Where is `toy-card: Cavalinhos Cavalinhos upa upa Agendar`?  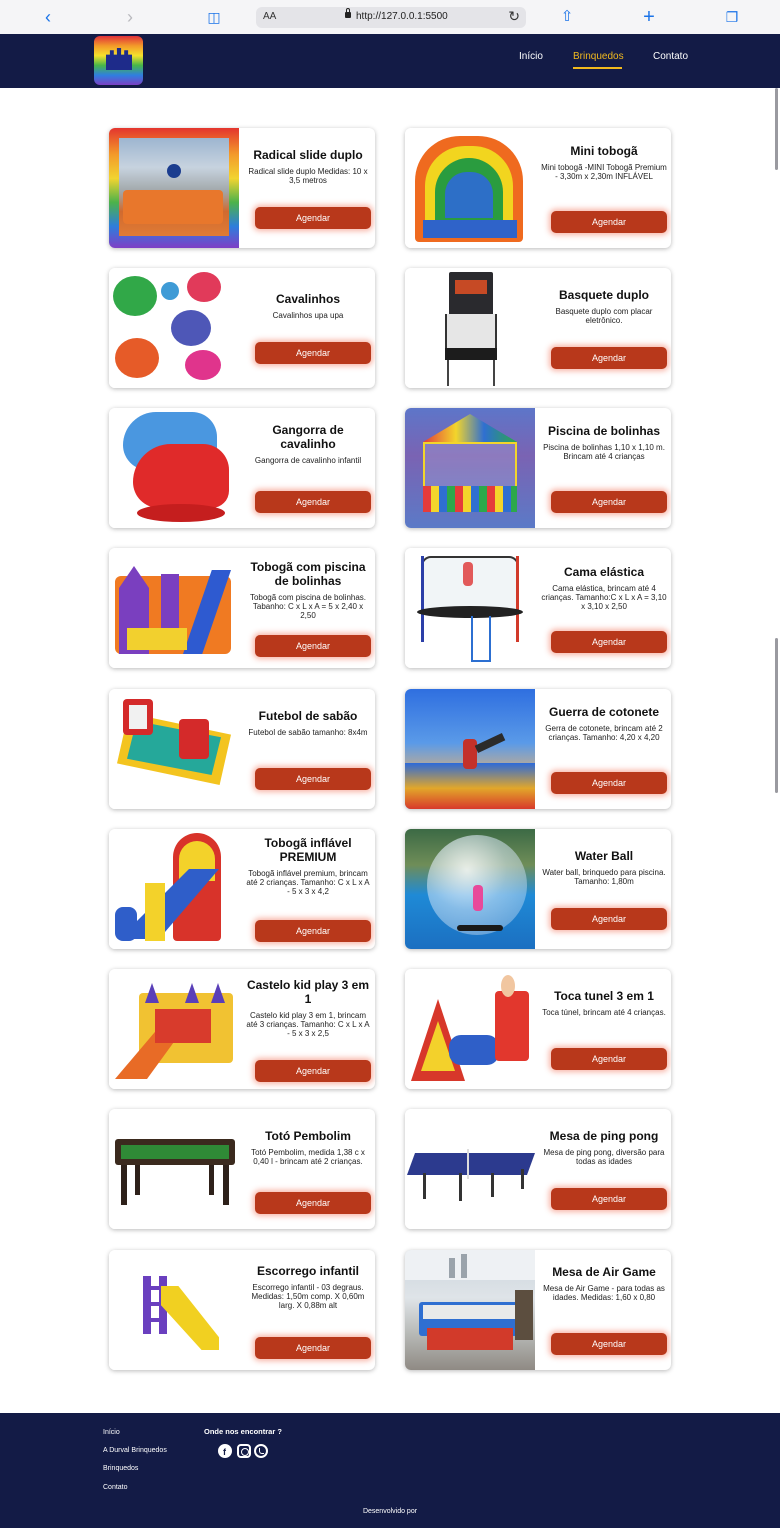 toy-card: Cavalinhos Cavalinhos upa upa Agendar is located at coordinates (242, 328).